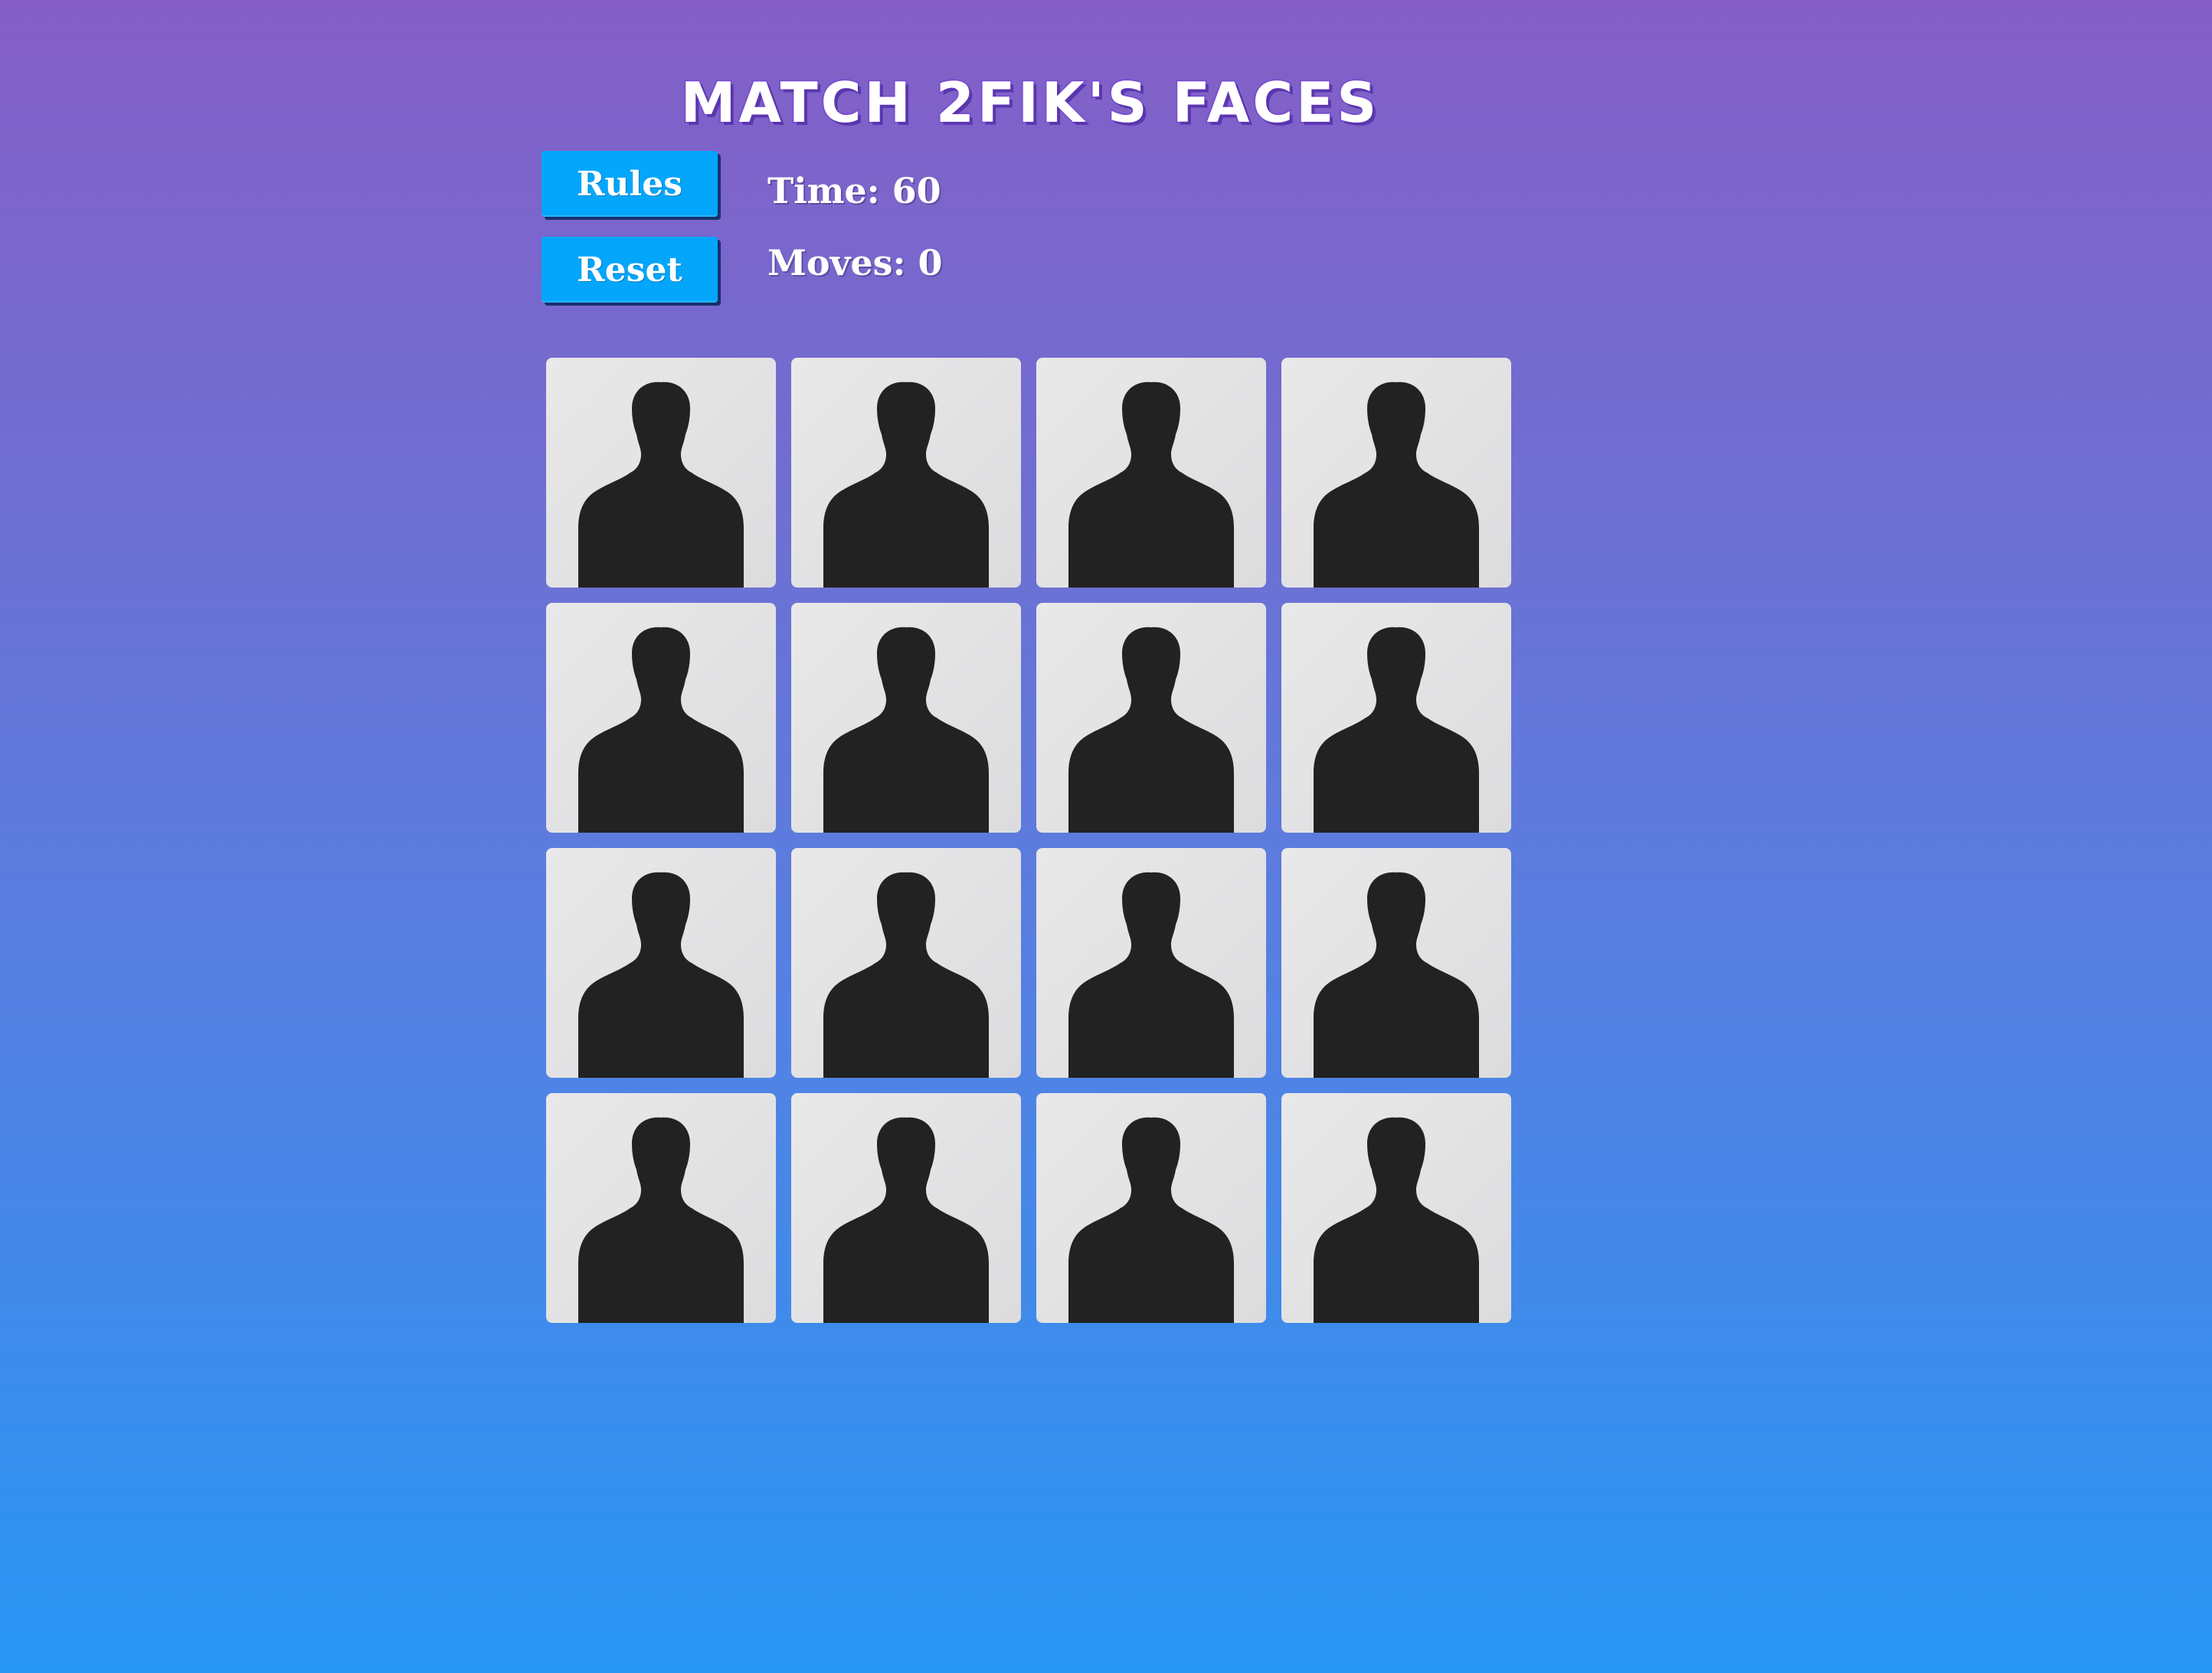 The image size is (2212, 1673). Describe the element at coordinates (854, 191) in the screenshot. I see `time-counter: Time: 60` at that location.